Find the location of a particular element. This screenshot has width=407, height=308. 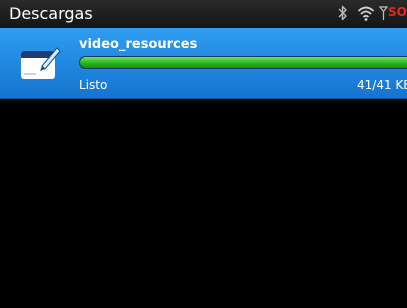

wifi-icon is located at coordinates (366, 15).